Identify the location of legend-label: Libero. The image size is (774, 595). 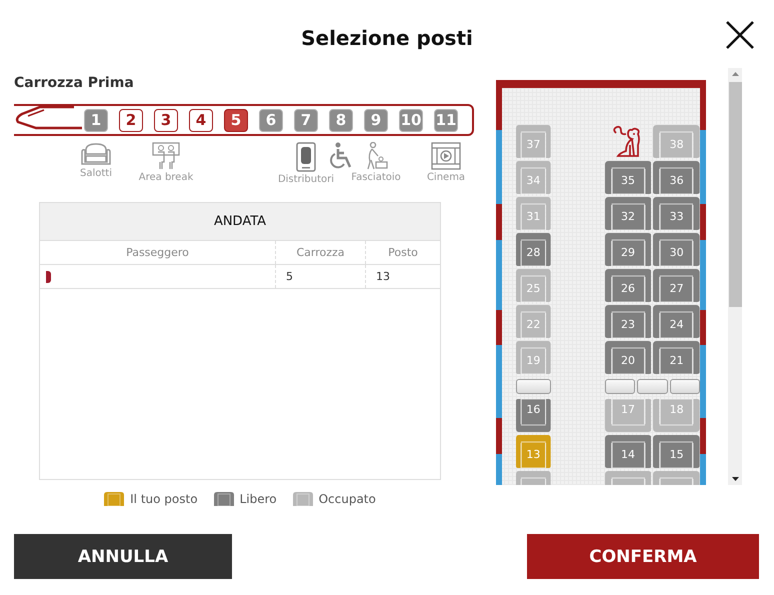
(258, 499).